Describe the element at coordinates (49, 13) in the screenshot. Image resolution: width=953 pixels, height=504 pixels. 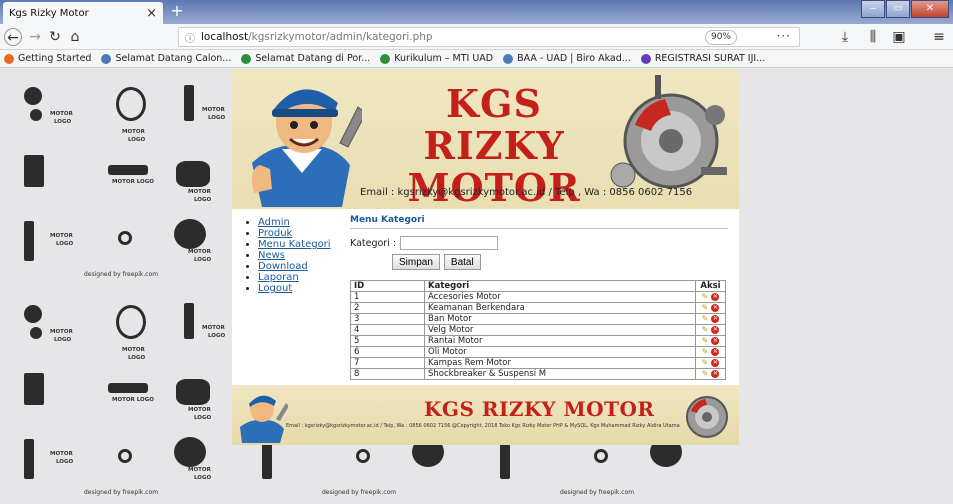
I see `tab-title: Kgs Rizky Motor` at that location.